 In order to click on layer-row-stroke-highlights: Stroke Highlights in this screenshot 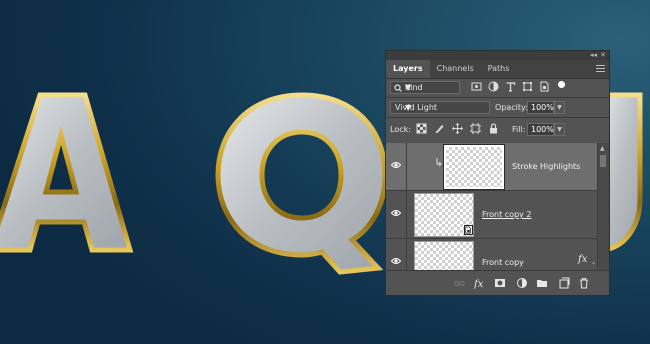, I will do `click(491, 167)`.